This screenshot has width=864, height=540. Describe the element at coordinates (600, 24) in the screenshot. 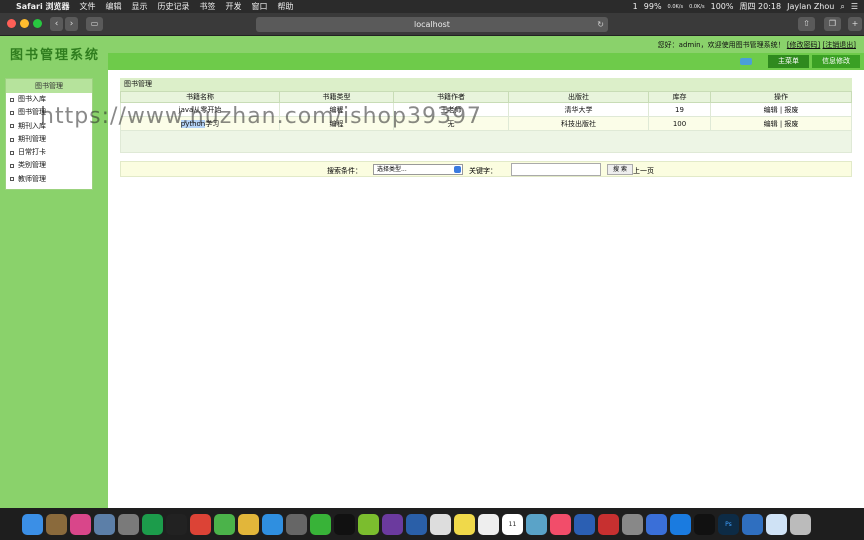

I see `reload-icon: ↻` at that location.